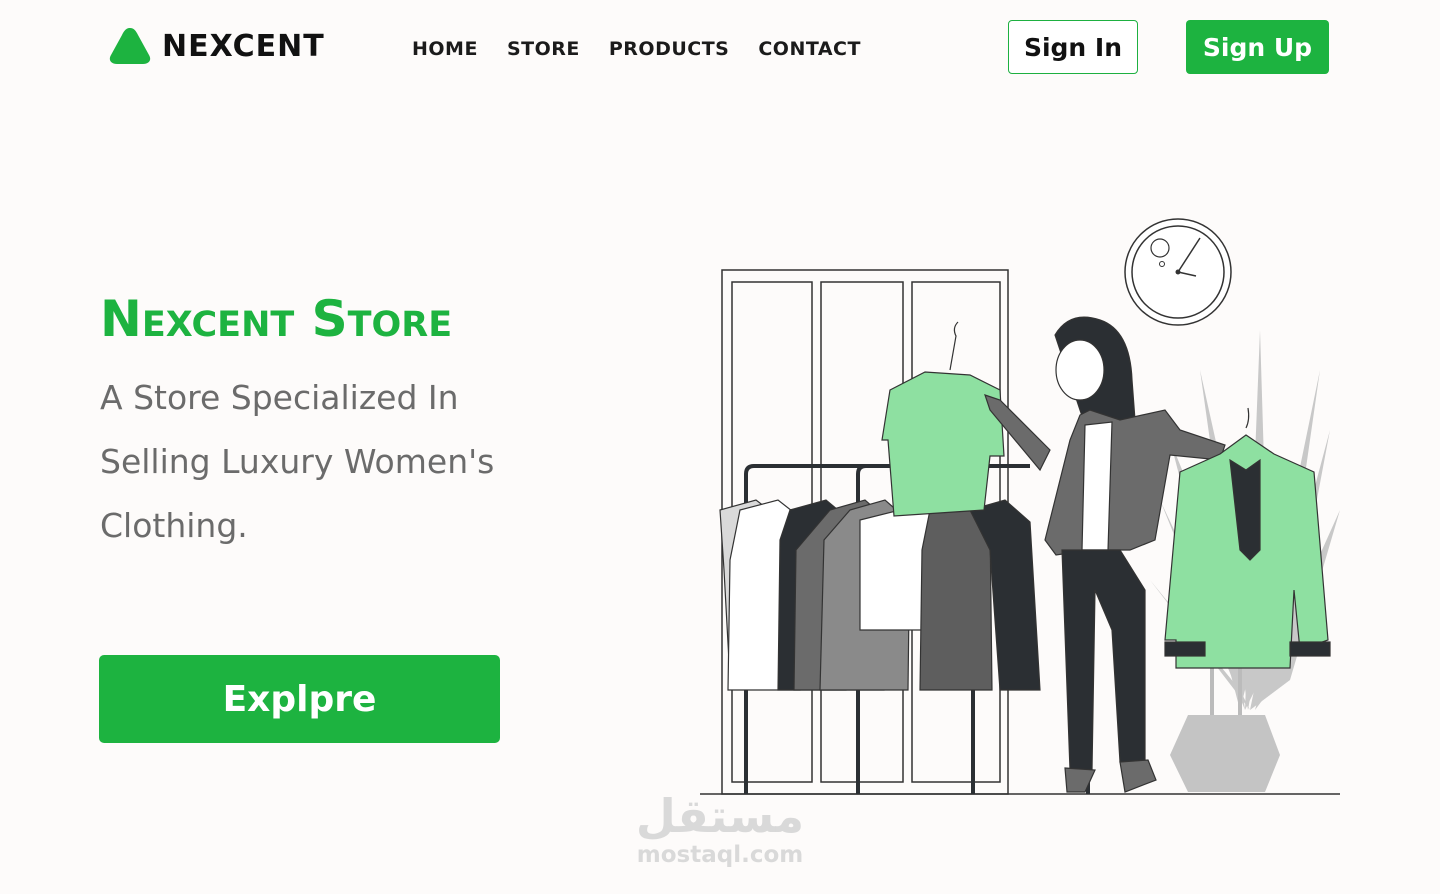 This screenshot has height=894, width=1440. I want to click on wall-clock-icon, so click(1178, 272).